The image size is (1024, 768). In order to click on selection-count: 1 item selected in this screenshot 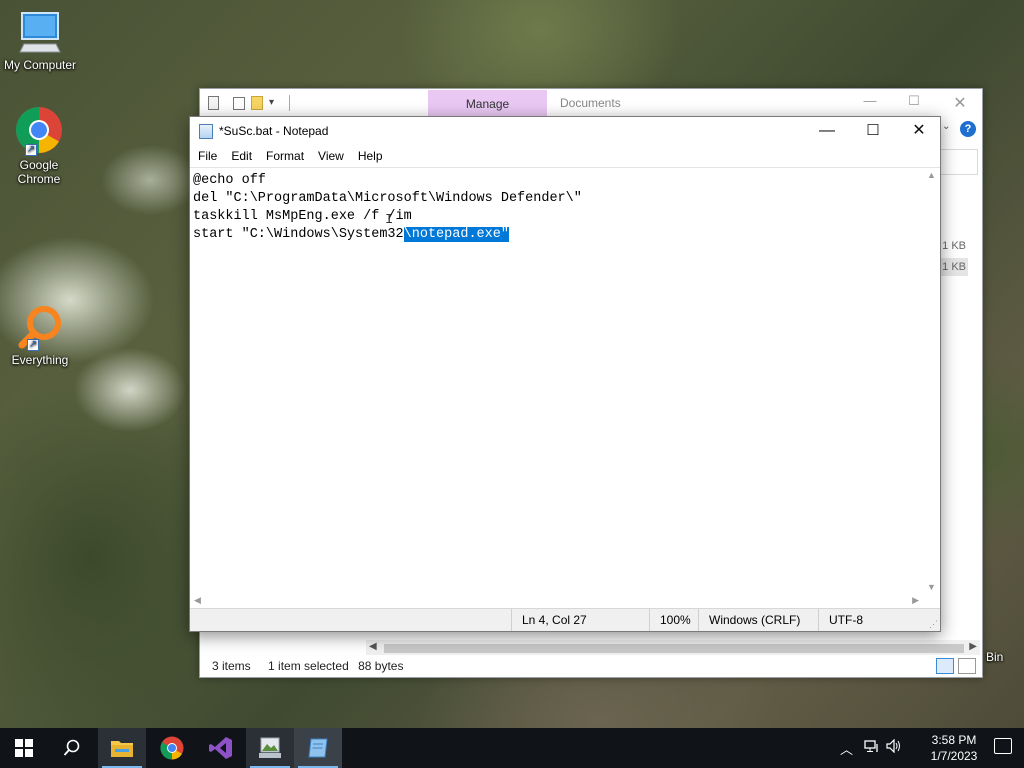, I will do `click(308, 666)`.